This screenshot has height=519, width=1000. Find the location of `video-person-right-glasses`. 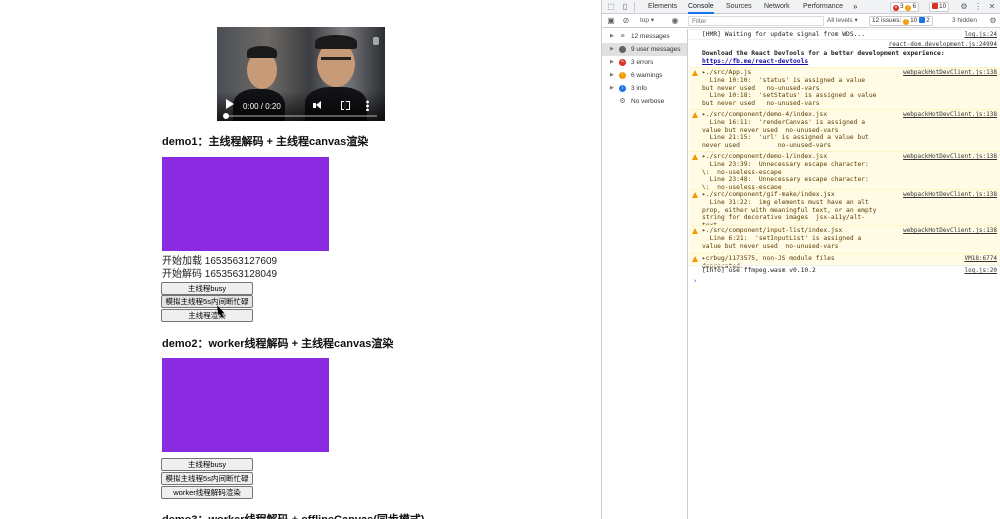

video-person-right-glasses is located at coordinates (336, 58).